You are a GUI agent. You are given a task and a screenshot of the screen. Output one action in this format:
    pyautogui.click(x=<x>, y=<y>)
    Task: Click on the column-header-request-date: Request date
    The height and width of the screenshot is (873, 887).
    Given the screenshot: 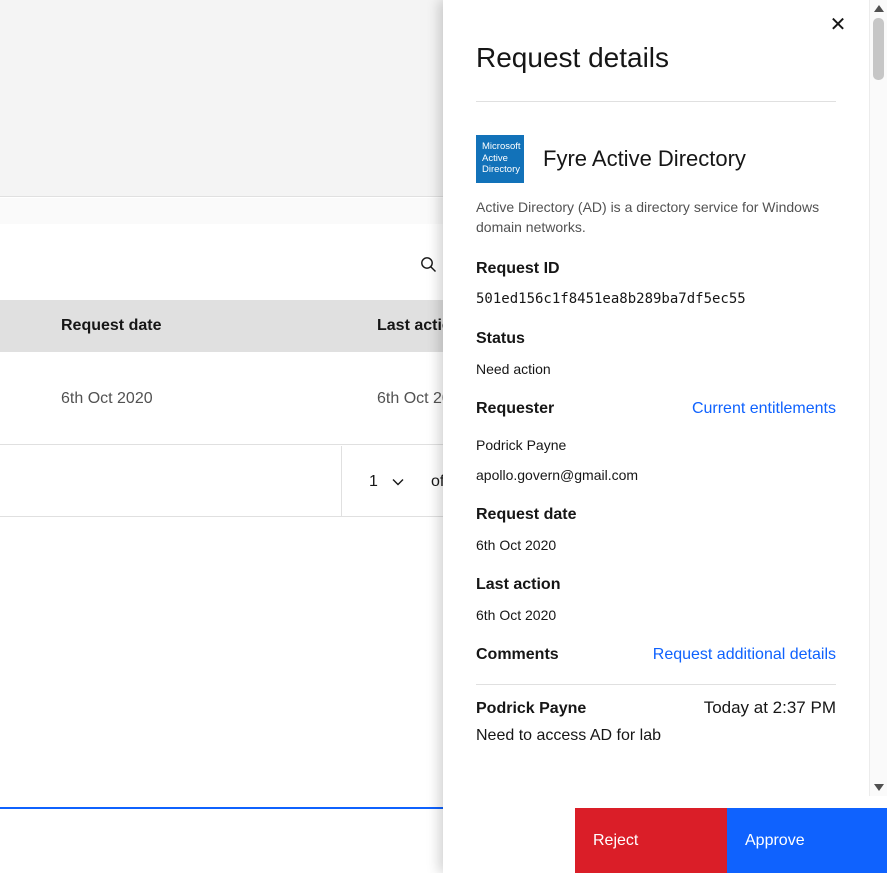 What is the action you would take?
    pyautogui.click(x=111, y=326)
    